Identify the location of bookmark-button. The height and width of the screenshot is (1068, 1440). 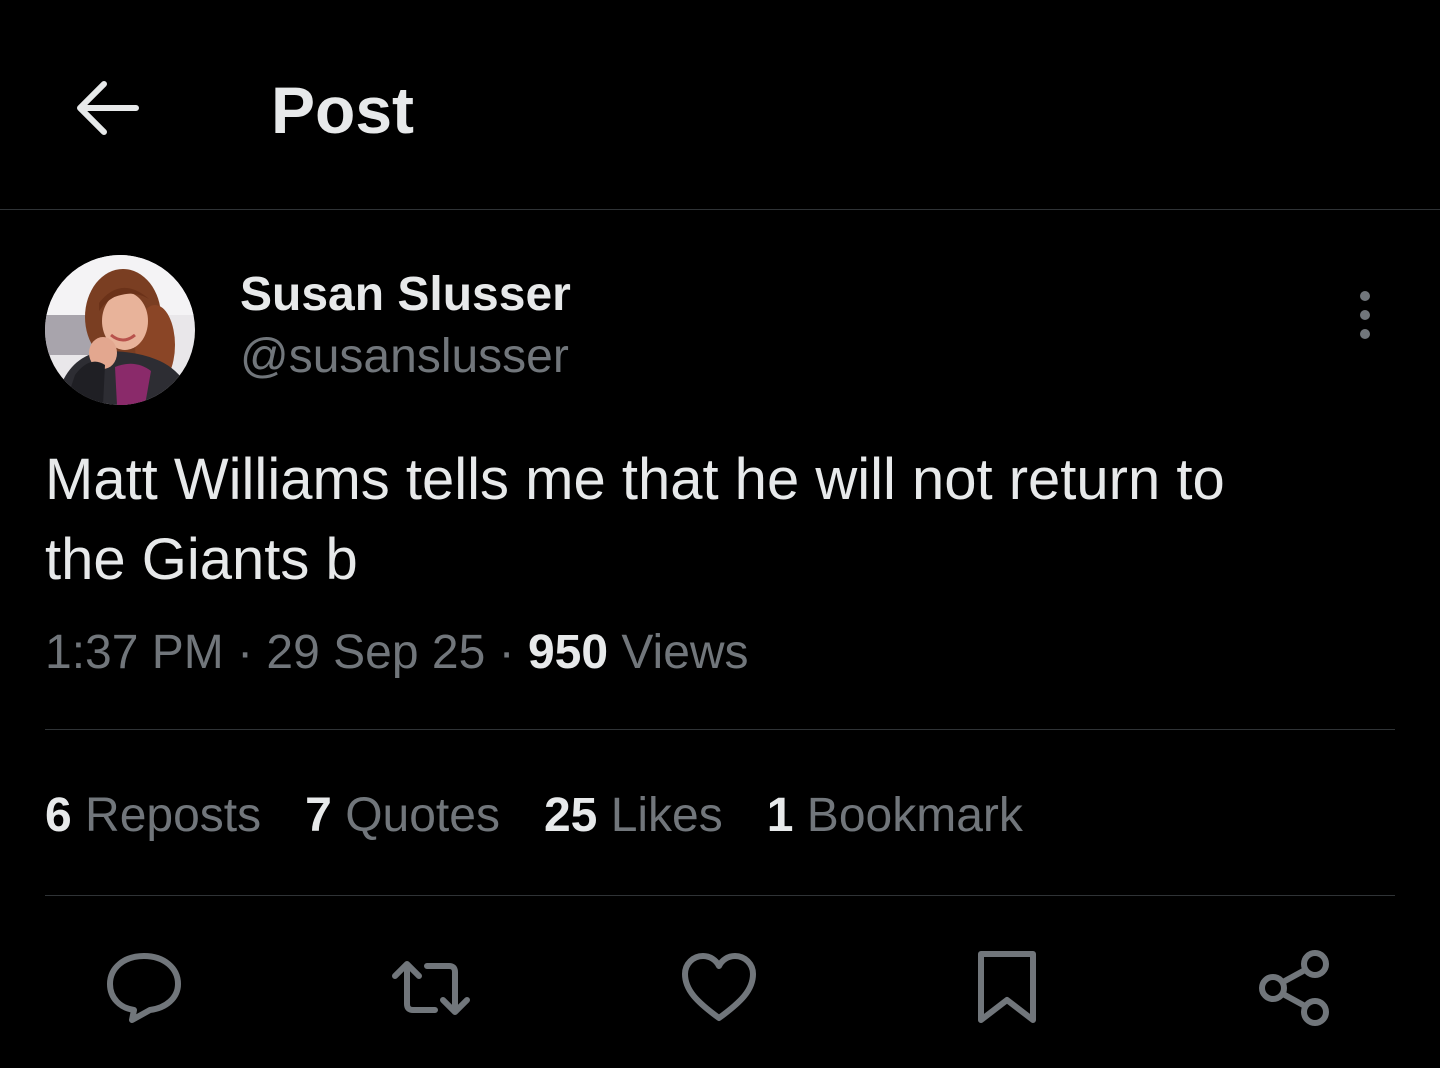
(1007, 988).